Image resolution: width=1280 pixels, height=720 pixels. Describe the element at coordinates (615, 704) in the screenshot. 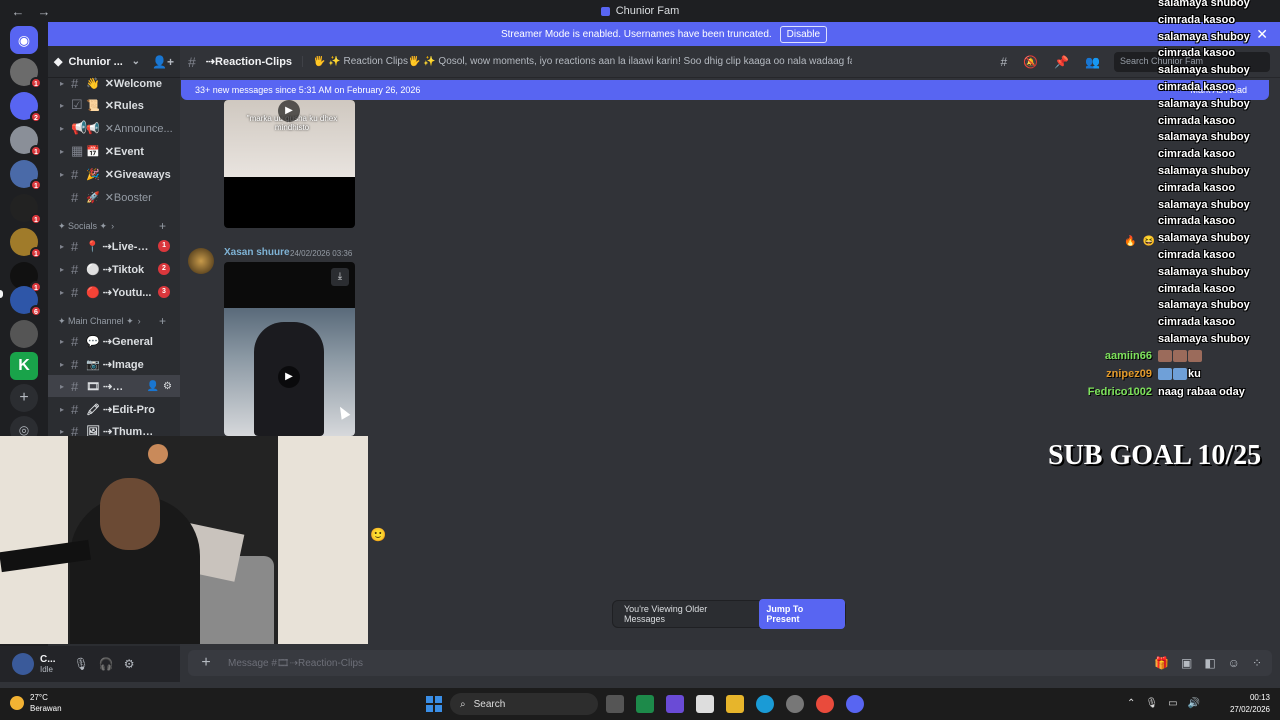

I see `task-view-icon` at that location.